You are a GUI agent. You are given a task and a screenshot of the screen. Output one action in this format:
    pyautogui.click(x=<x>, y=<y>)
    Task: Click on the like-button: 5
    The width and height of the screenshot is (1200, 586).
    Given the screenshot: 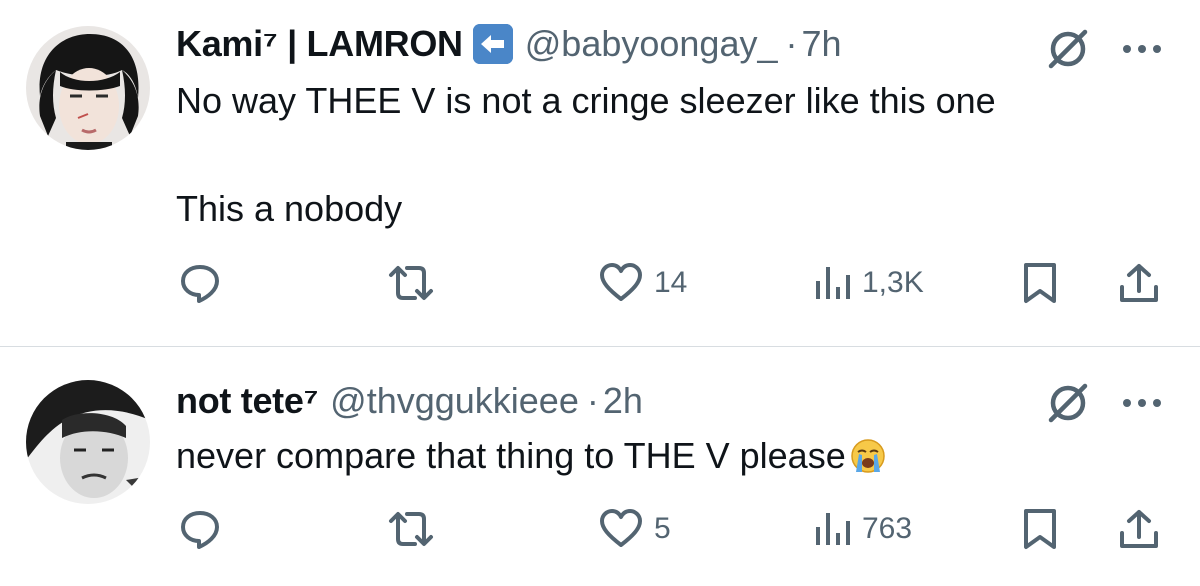 What is the action you would take?
    pyautogui.click(x=634, y=529)
    